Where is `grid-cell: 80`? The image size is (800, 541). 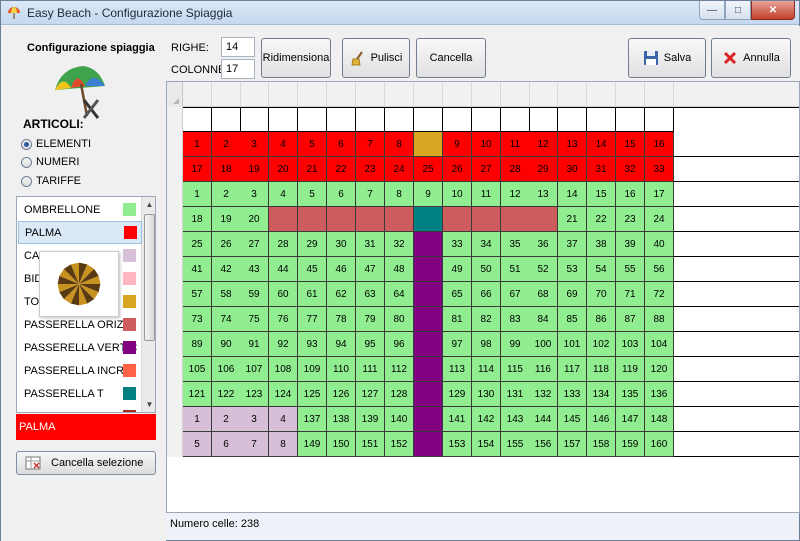
grid-cell: 80 is located at coordinates (399, 319).